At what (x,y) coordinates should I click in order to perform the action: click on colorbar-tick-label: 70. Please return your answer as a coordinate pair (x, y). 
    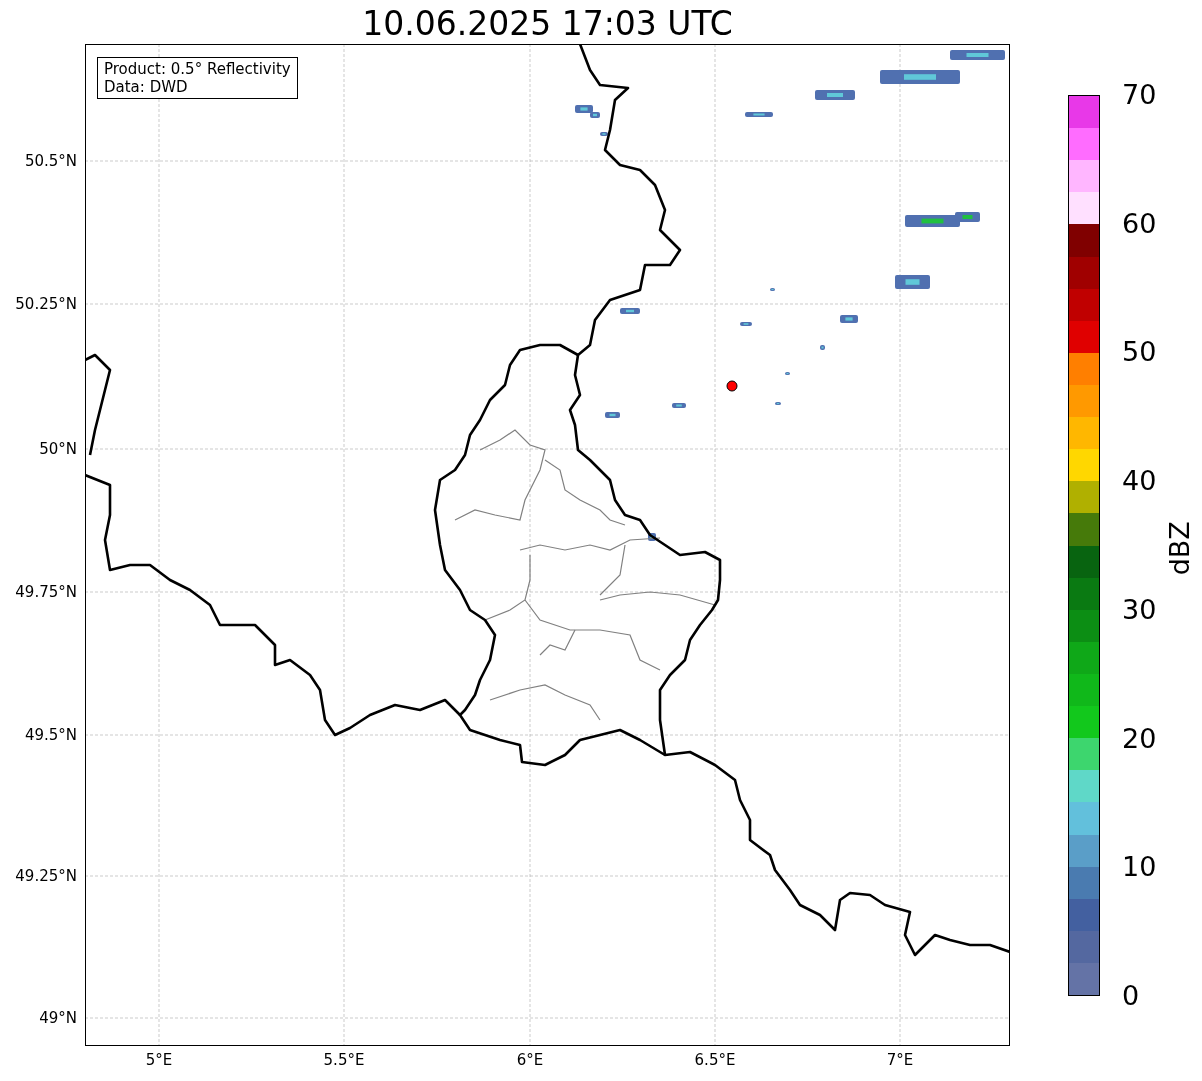
    Looking at the image, I should click on (1139, 95).